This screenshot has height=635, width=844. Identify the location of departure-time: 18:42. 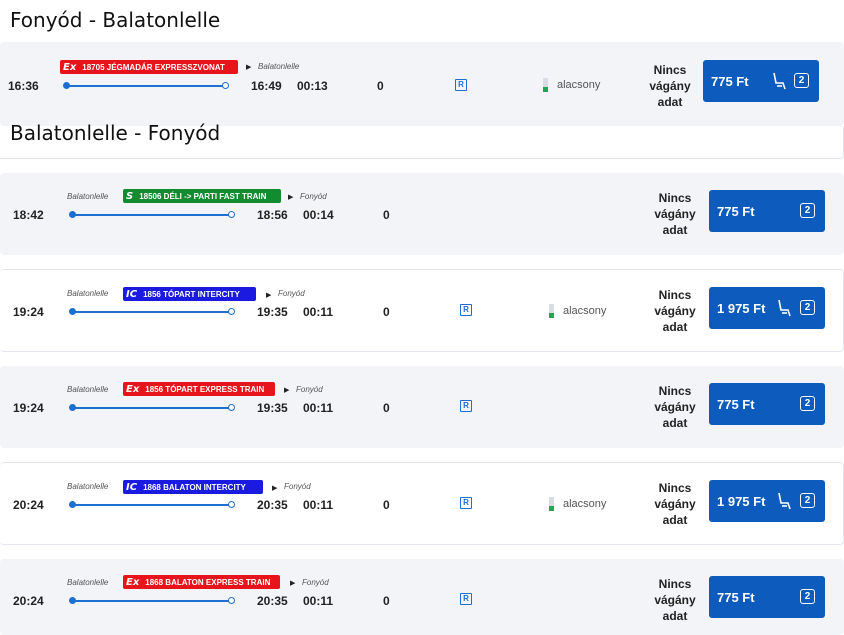
(28, 215).